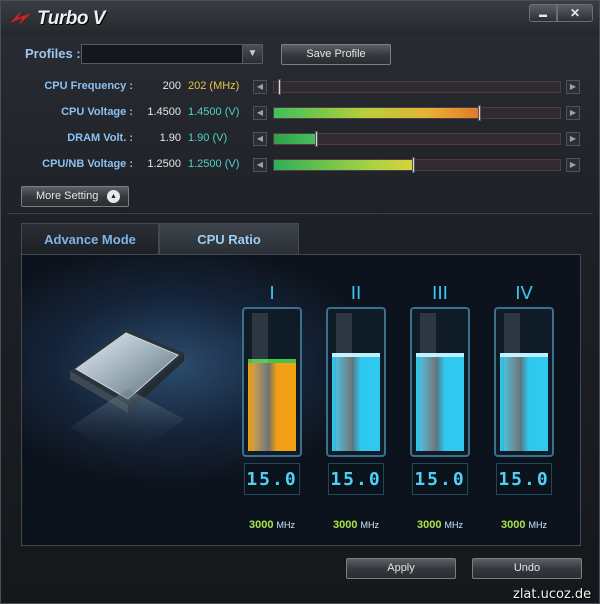 The height and width of the screenshot is (604, 600). Describe the element at coordinates (336, 54) in the screenshot. I see `save-profile-button: Save Profile` at that location.